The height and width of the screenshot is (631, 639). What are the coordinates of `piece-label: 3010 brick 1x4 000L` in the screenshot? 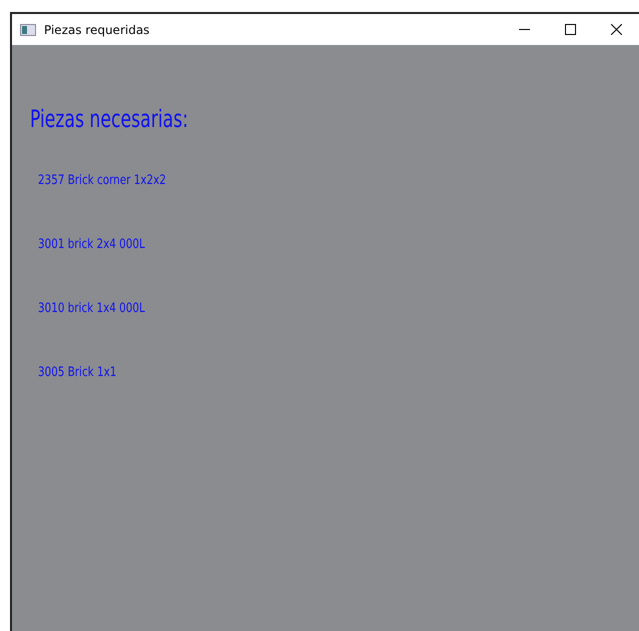 It's located at (91, 308).